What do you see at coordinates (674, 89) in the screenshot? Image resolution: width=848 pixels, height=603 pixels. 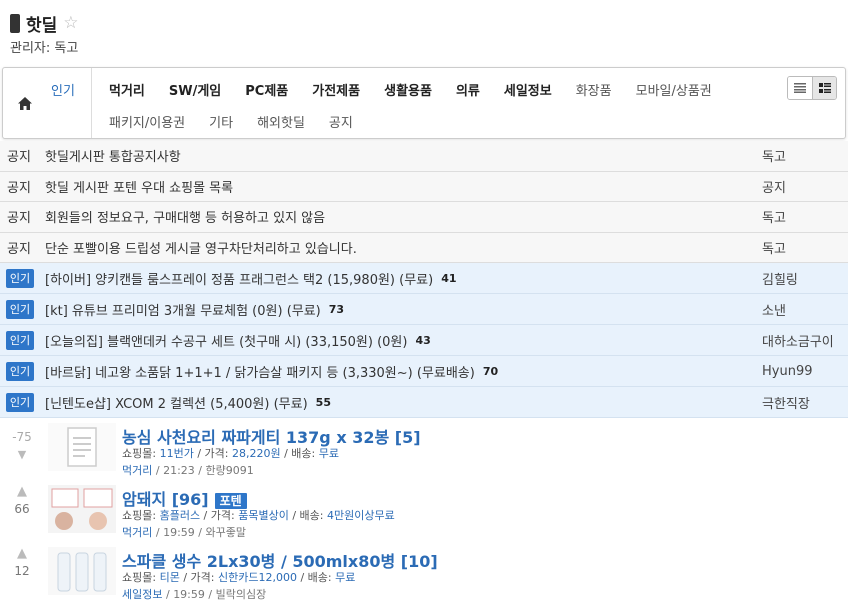 I see `category-item: 모바일/상품권` at bounding box center [674, 89].